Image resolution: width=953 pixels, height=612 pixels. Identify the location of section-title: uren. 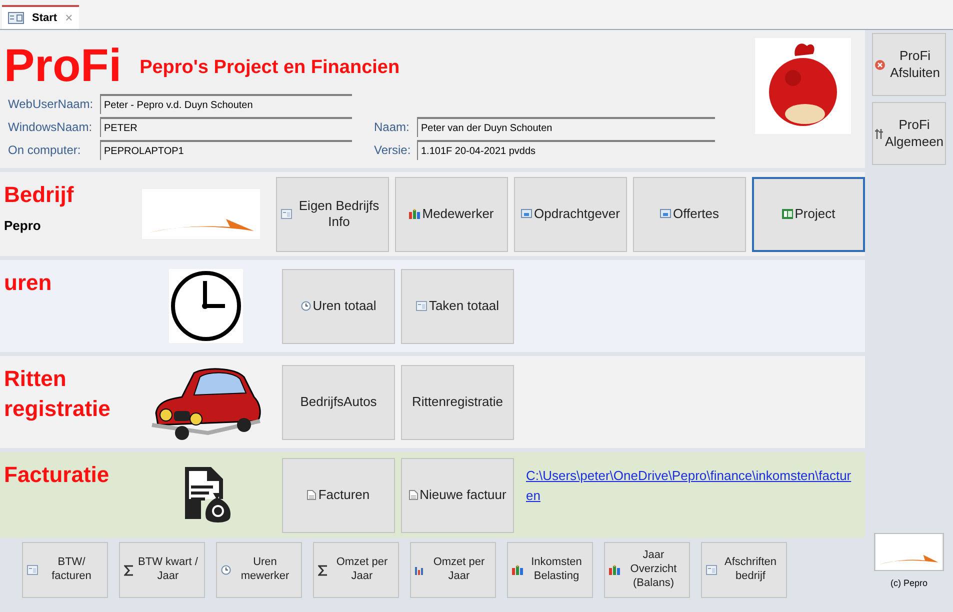
(28, 283).